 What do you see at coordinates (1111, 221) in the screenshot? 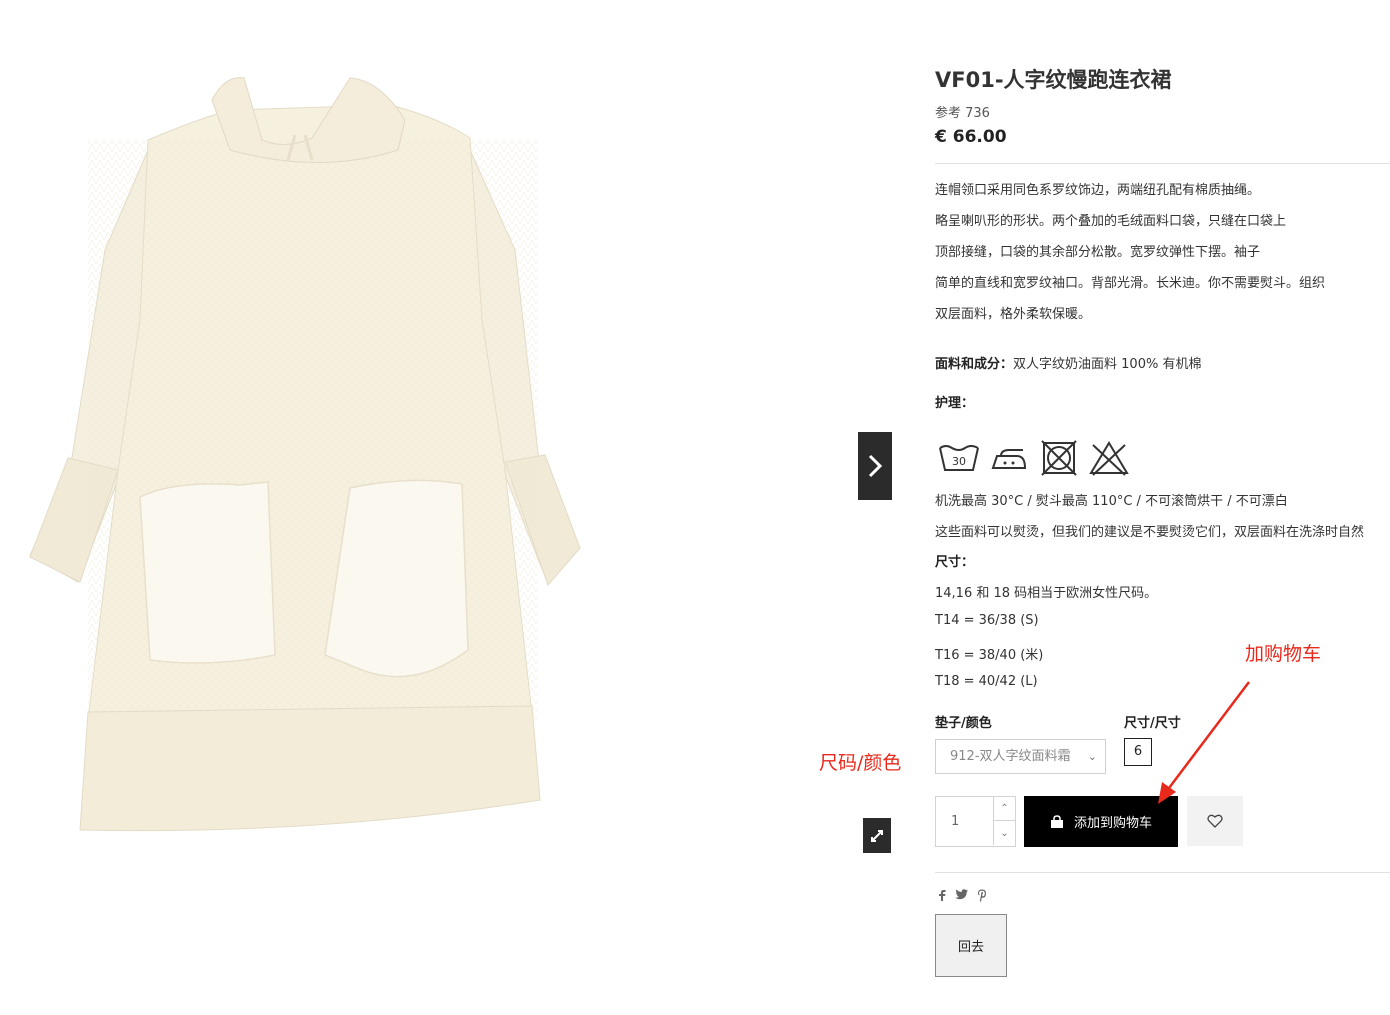
I see `description-line: 略呈喇叭形的形状。两个叠加的毛绒面料口袋，只缝在口袋上` at bounding box center [1111, 221].